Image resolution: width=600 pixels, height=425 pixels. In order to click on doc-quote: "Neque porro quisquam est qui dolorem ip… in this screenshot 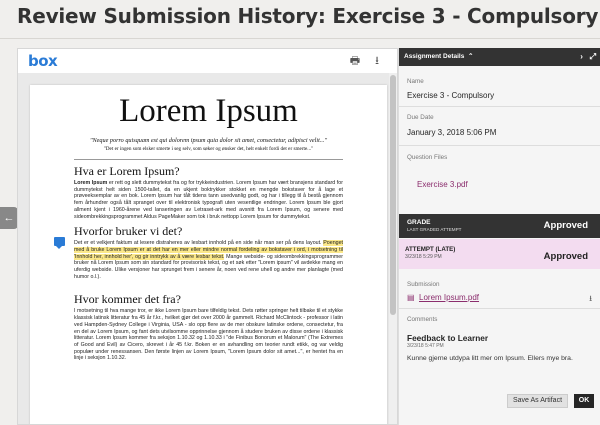, I will do `click(208, 140)`.